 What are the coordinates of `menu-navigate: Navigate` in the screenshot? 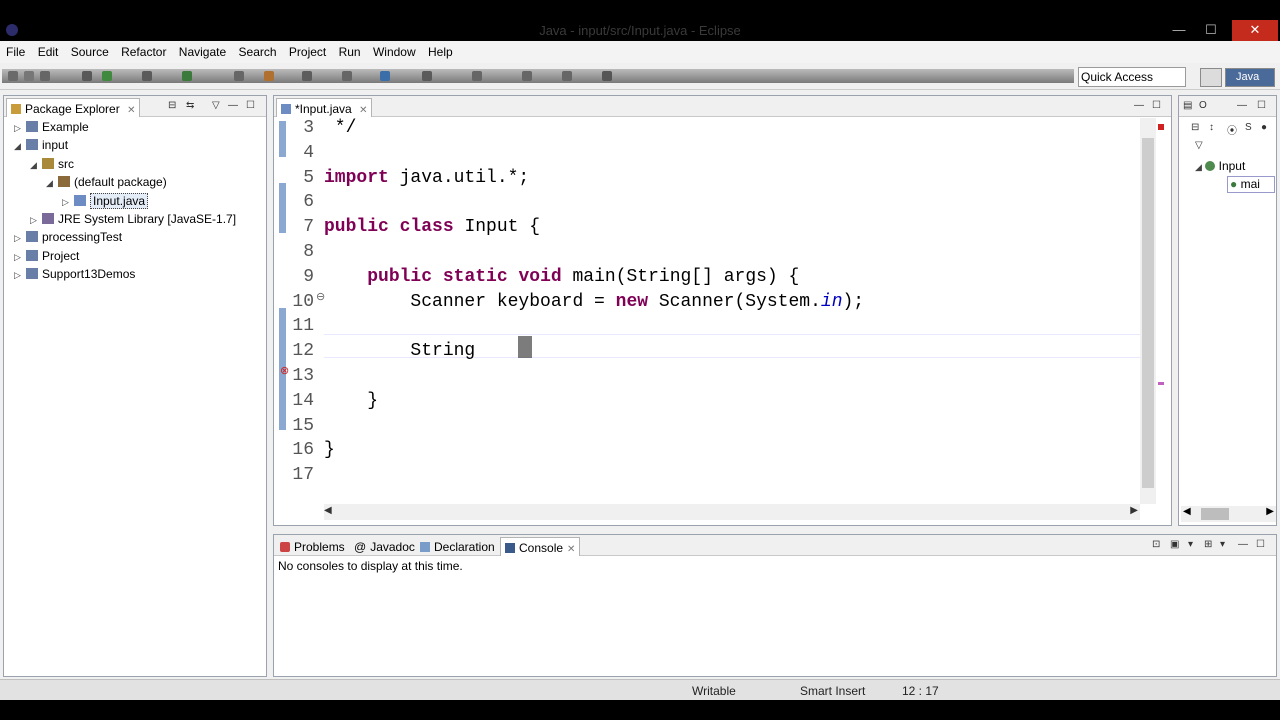 It's located at (199, 50).